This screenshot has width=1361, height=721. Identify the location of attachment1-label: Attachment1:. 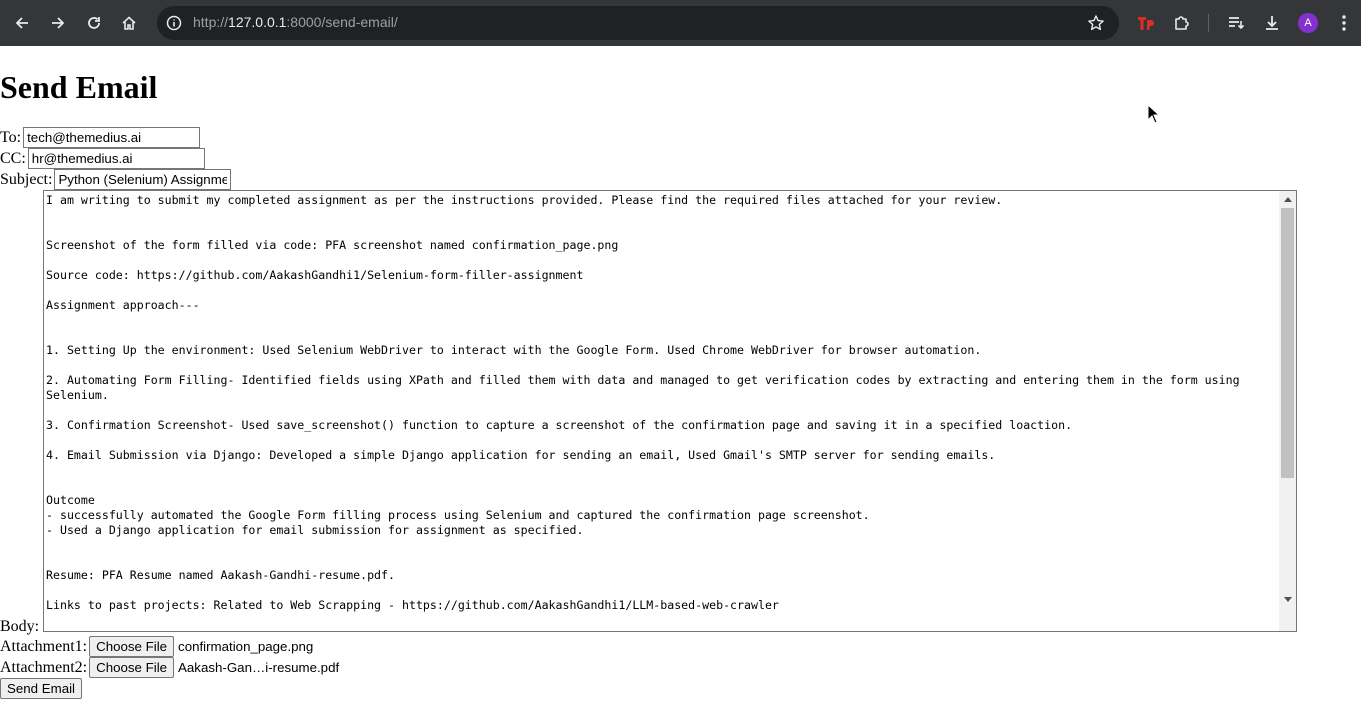
(44, 646).